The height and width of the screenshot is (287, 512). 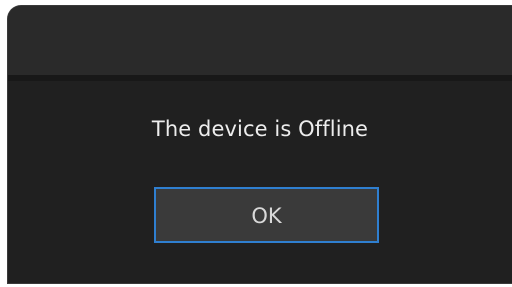 What do you see at coordinates (260, 78) in the screenshot?
I see `title-divider` at bounding box center [260, 78].